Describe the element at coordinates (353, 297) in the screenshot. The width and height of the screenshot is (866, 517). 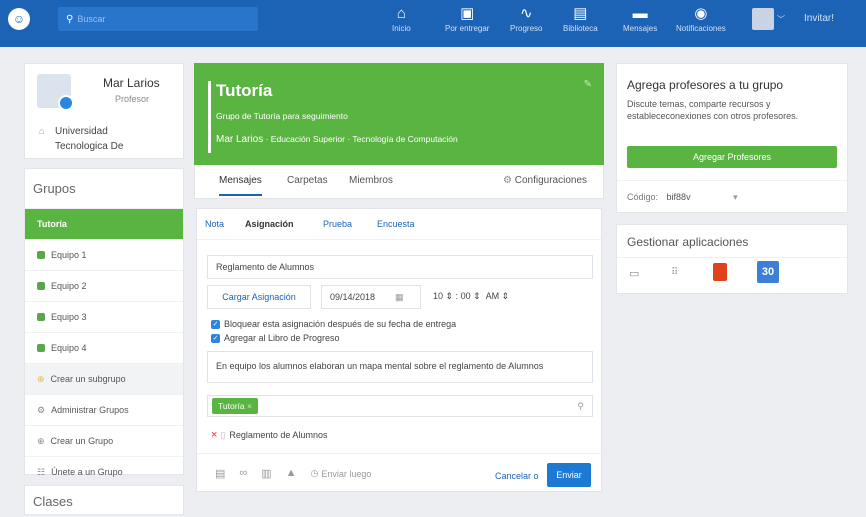
I see `due-date-value: 09/14/2018` at that location.